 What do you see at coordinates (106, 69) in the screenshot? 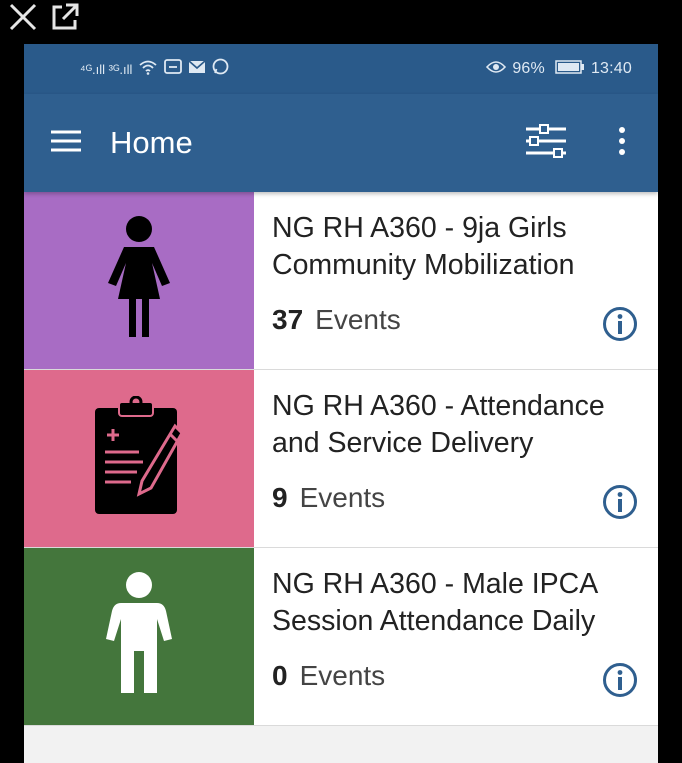
I see `signal-icons: ⁴ᴳ.ıll ³ᴳ.ıll` at bounding box center [106, 69].